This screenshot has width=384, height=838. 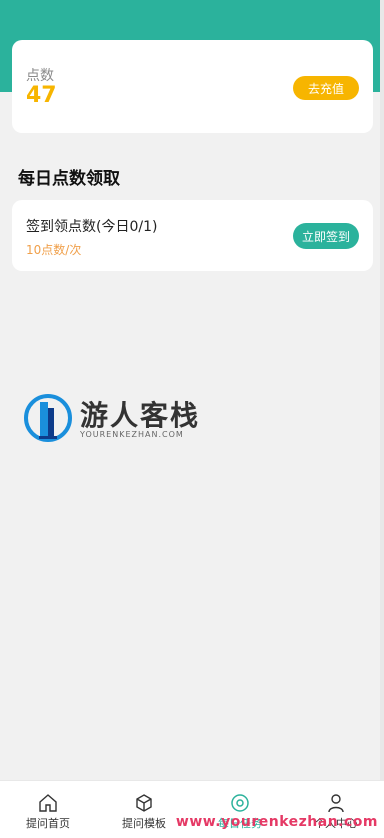 I want to click on tab-label: 提问首页, so click(x=48, y=823).